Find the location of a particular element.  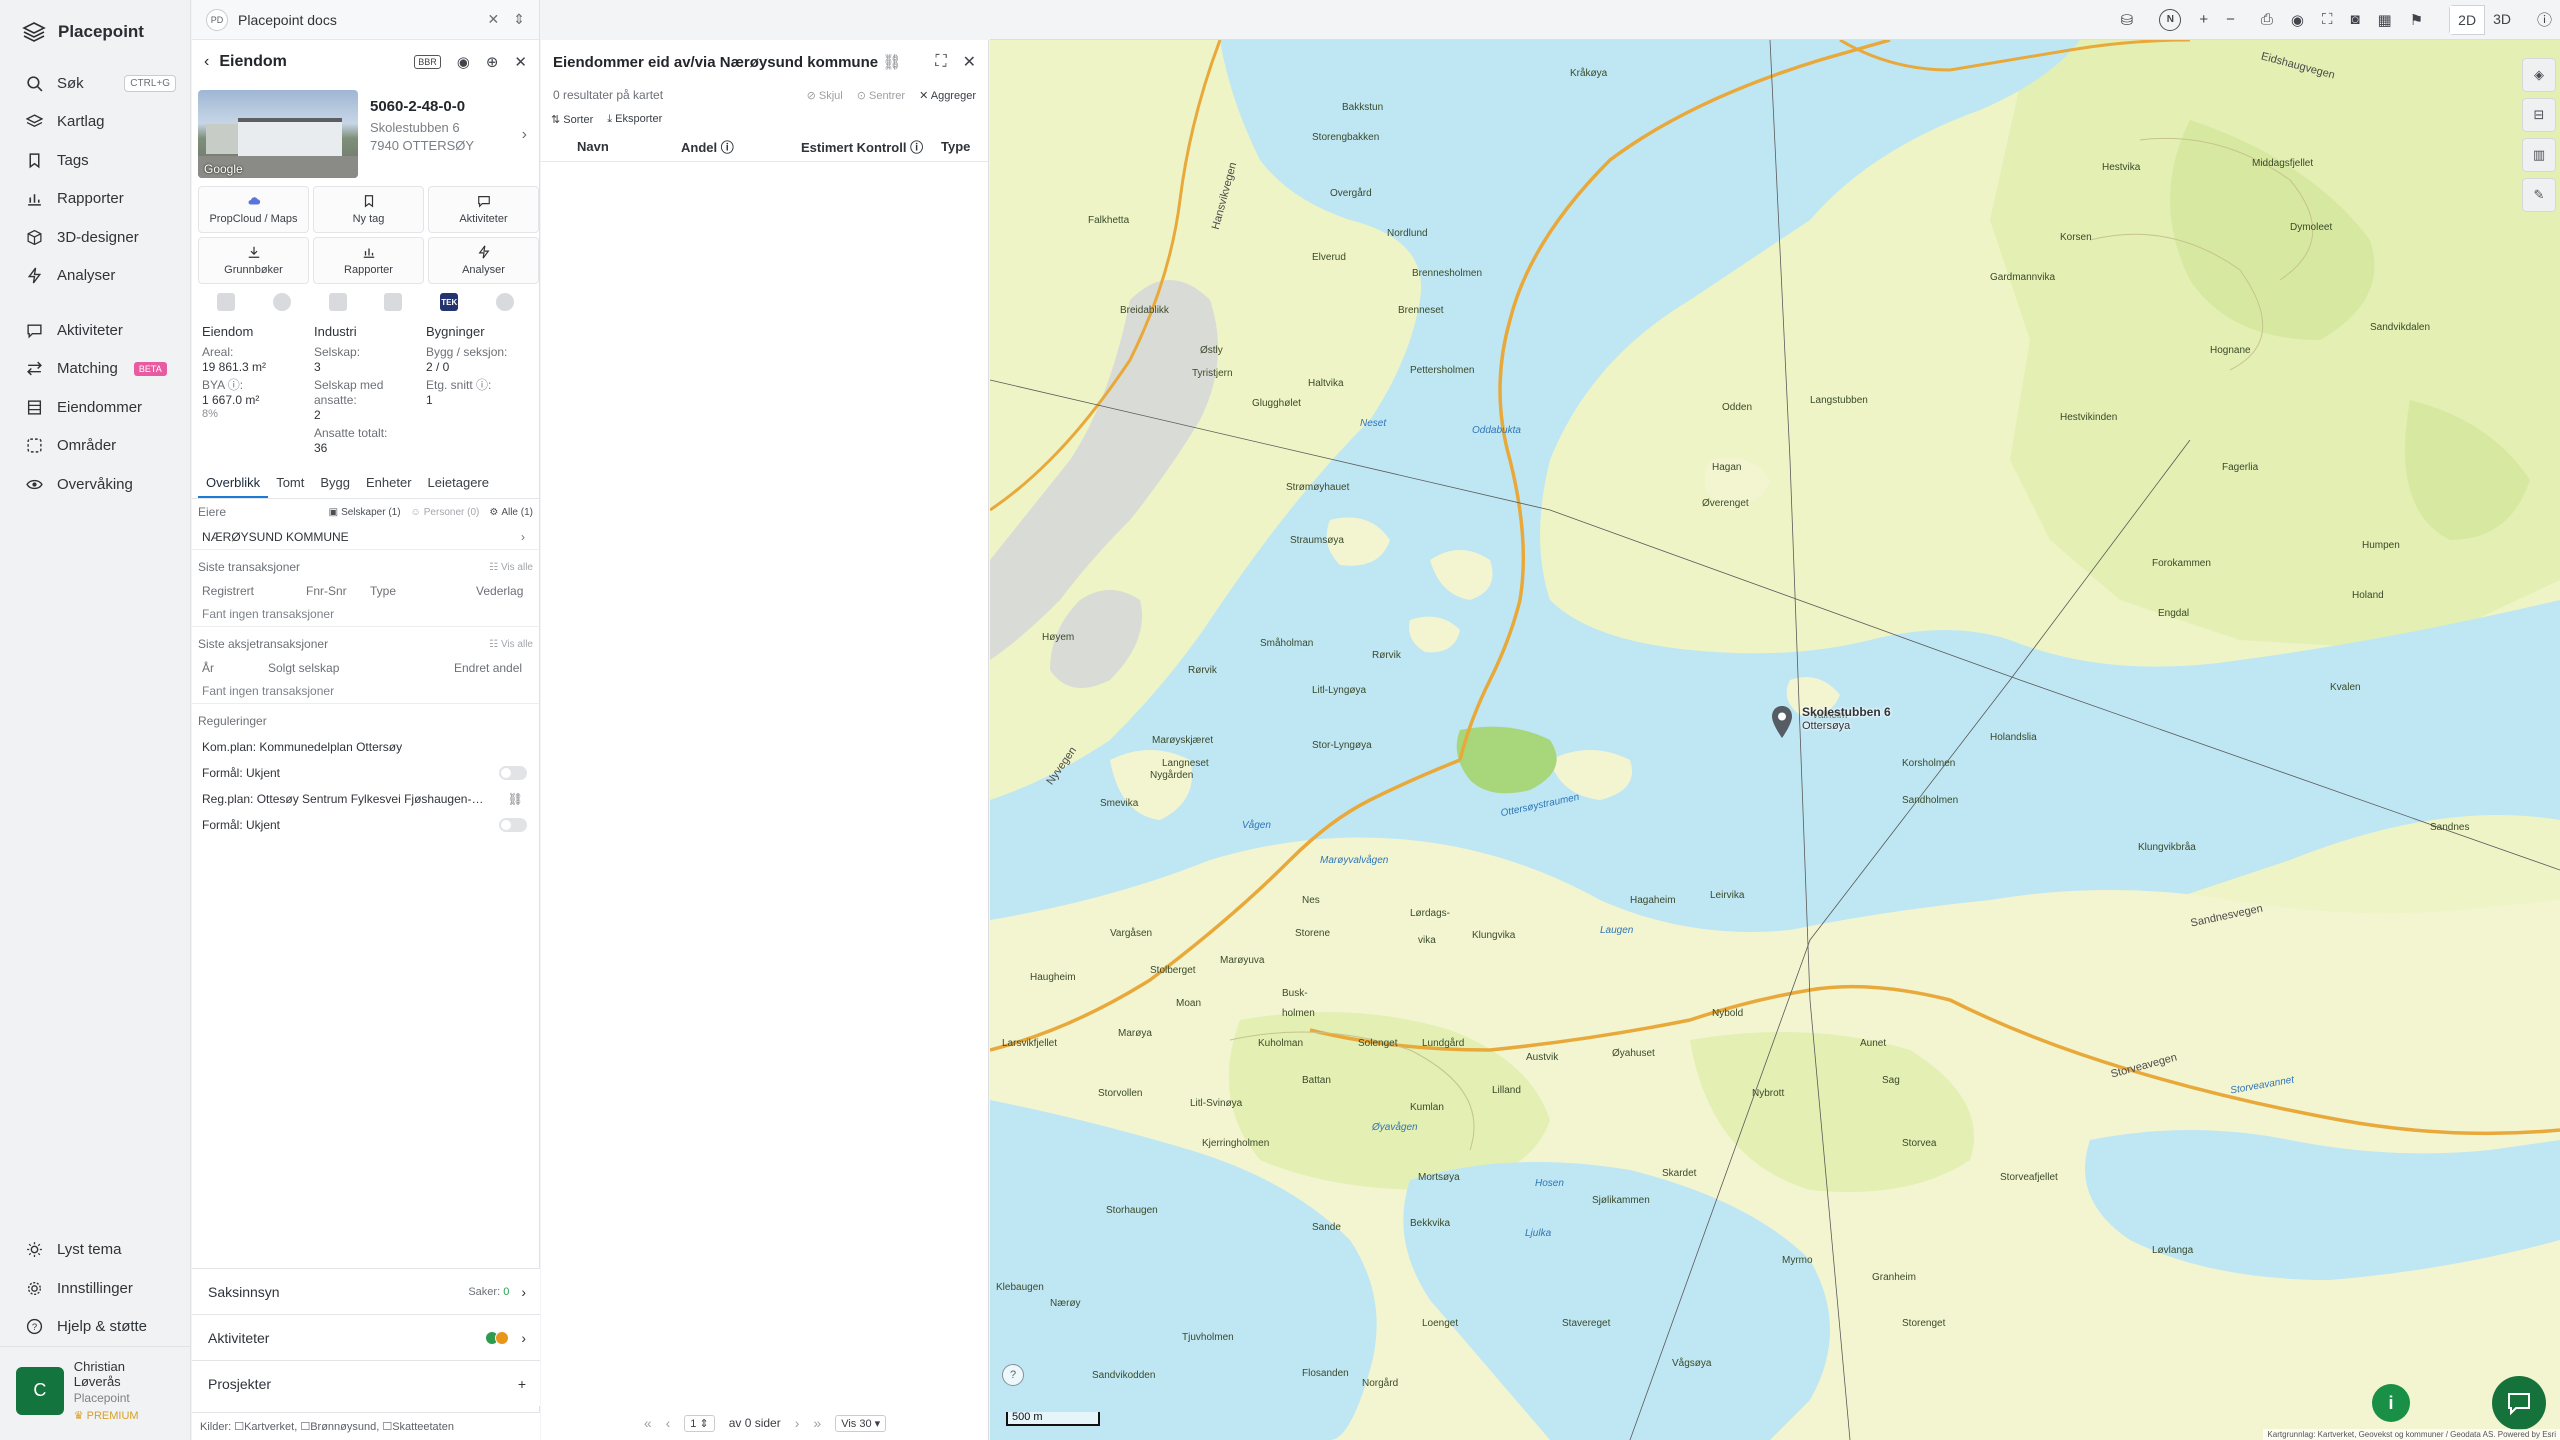

chat-support-button is located at coordinates (2519, 1403).